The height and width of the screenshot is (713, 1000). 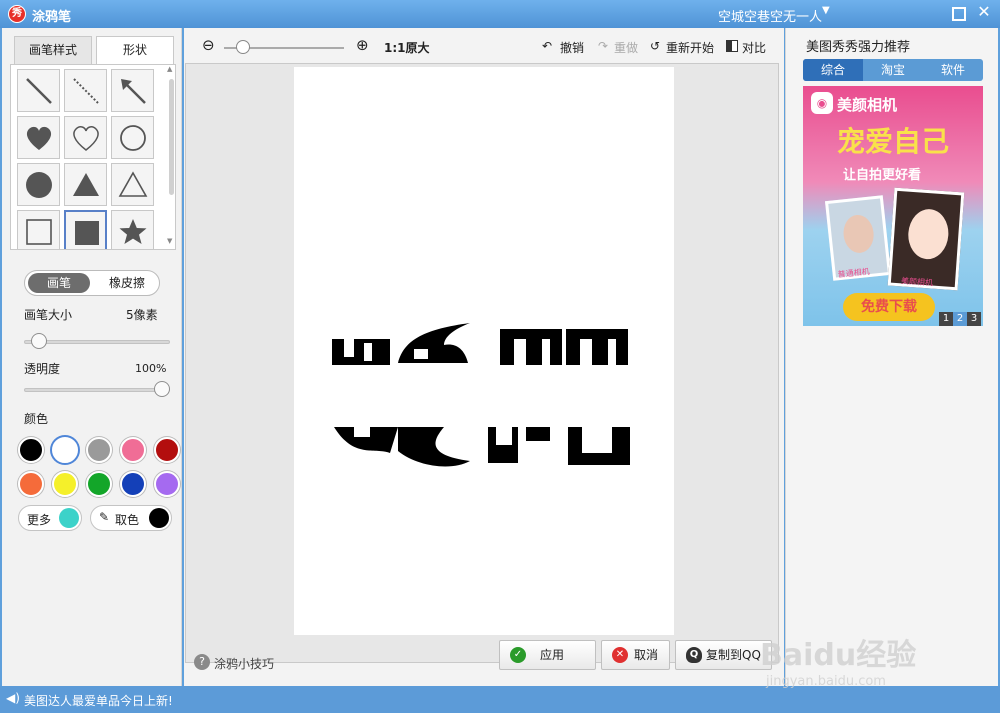 What do you see at coordinates (97, 390) in the screenshot?
I see `opacity-slider` at bounding box center [97, 390].